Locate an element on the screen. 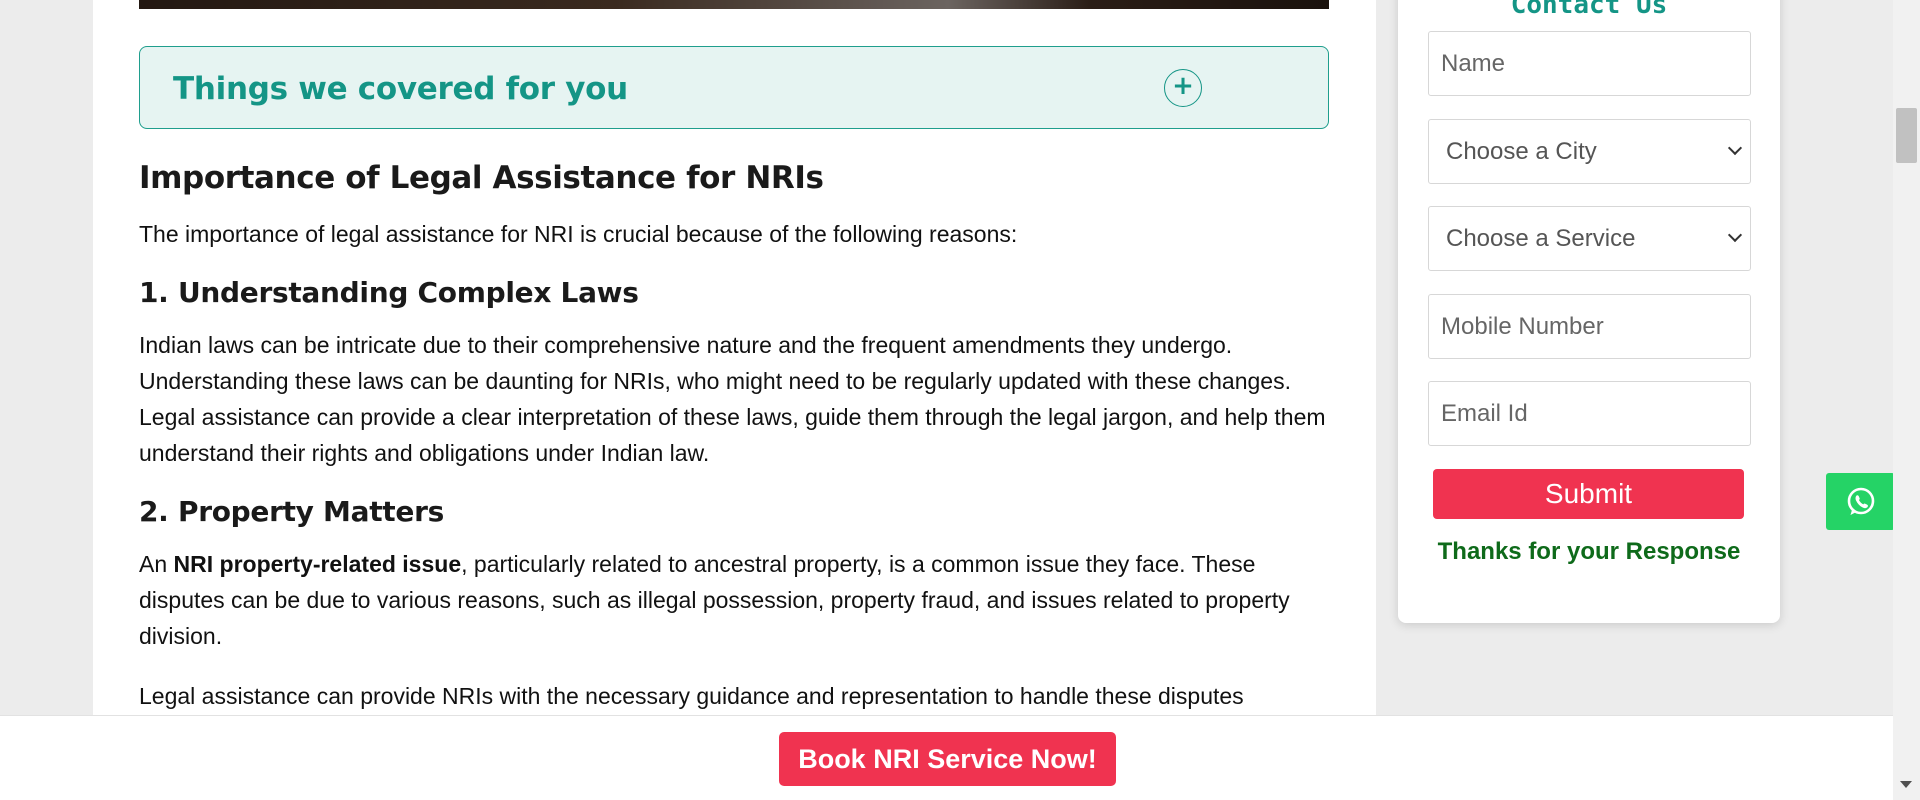 This screenshot has width=1920, height=800. things-covered-accordion: Things we covered for you + is located at coordinates (734, 87).